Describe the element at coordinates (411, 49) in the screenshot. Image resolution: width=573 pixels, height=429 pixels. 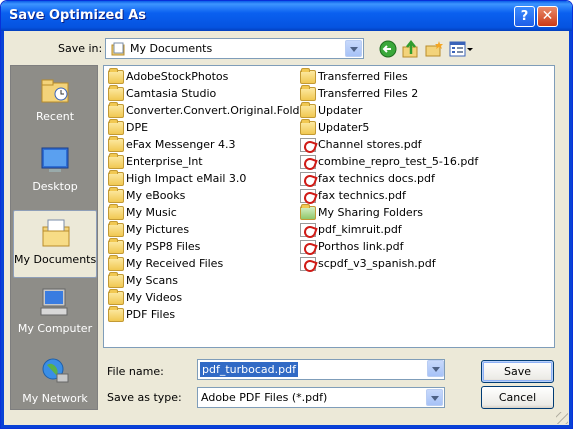
I see `up-folder-icon` at that location.